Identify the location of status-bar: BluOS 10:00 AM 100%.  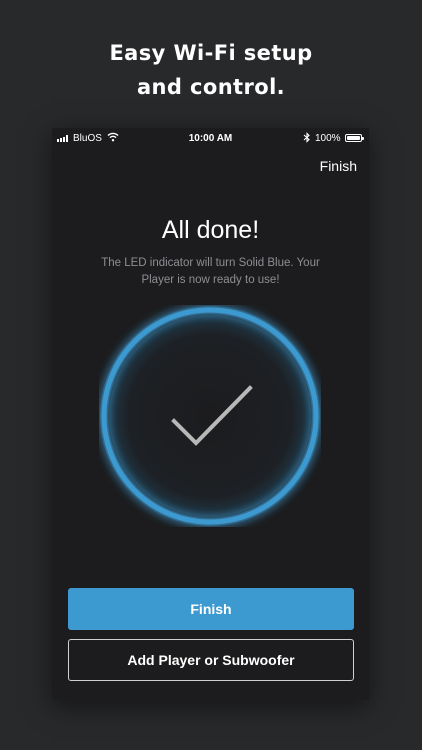
(210, 139).